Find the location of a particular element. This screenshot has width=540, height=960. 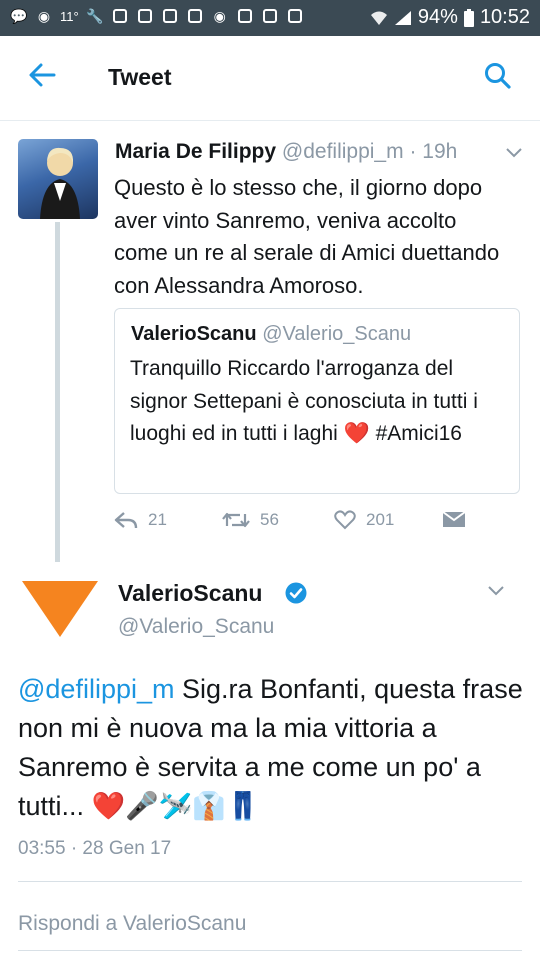

retweet-icon is located at coordinates (236, 520).